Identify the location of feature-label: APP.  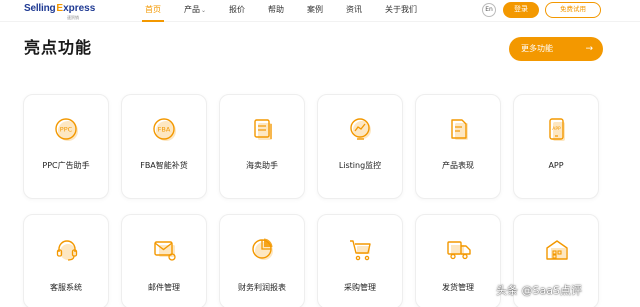
(556, 165).